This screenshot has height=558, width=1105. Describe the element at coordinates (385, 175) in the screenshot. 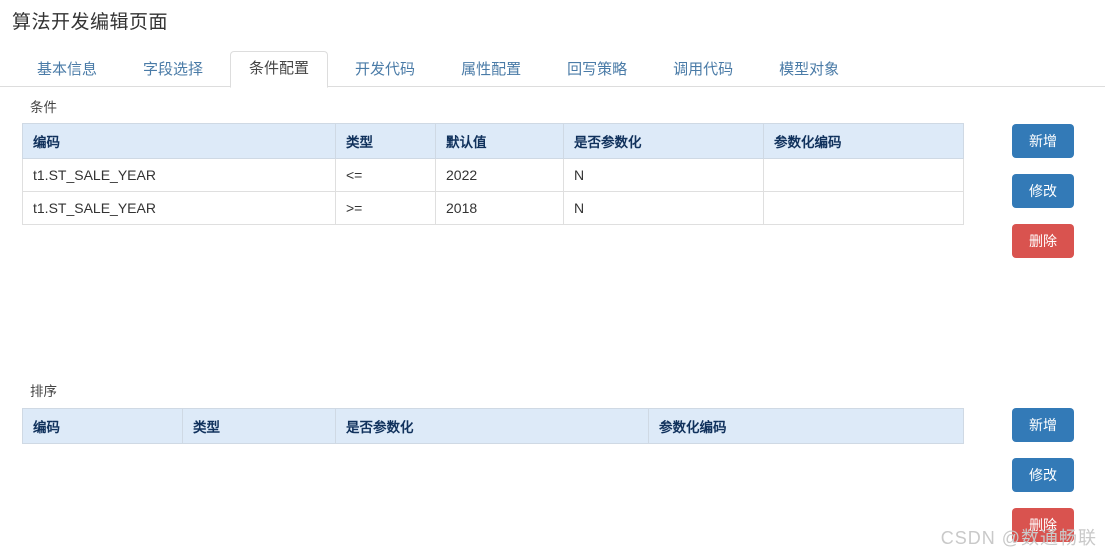

I see `condition-cell-type: <=` at that location.